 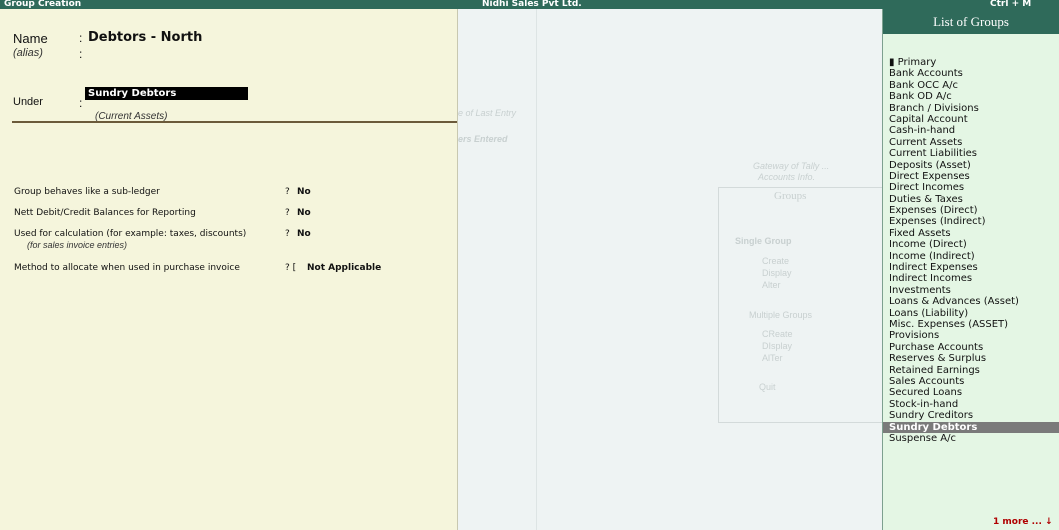 What do you see at coordinates (304, 213) in the screenshot?
I see `nett-balance-value: No` at bounding box center [304, 213].